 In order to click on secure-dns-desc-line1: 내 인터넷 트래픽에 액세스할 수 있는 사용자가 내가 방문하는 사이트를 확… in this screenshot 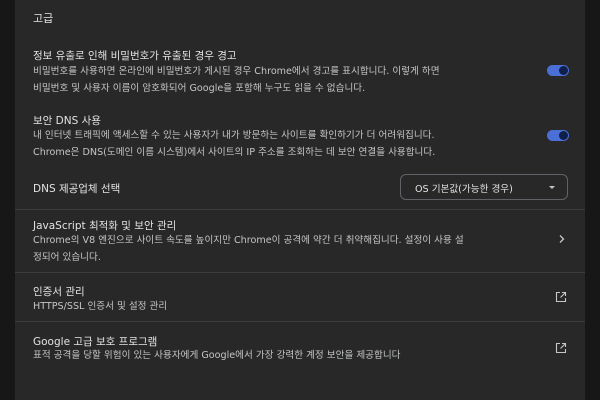, I will do `click(234, 135)`.